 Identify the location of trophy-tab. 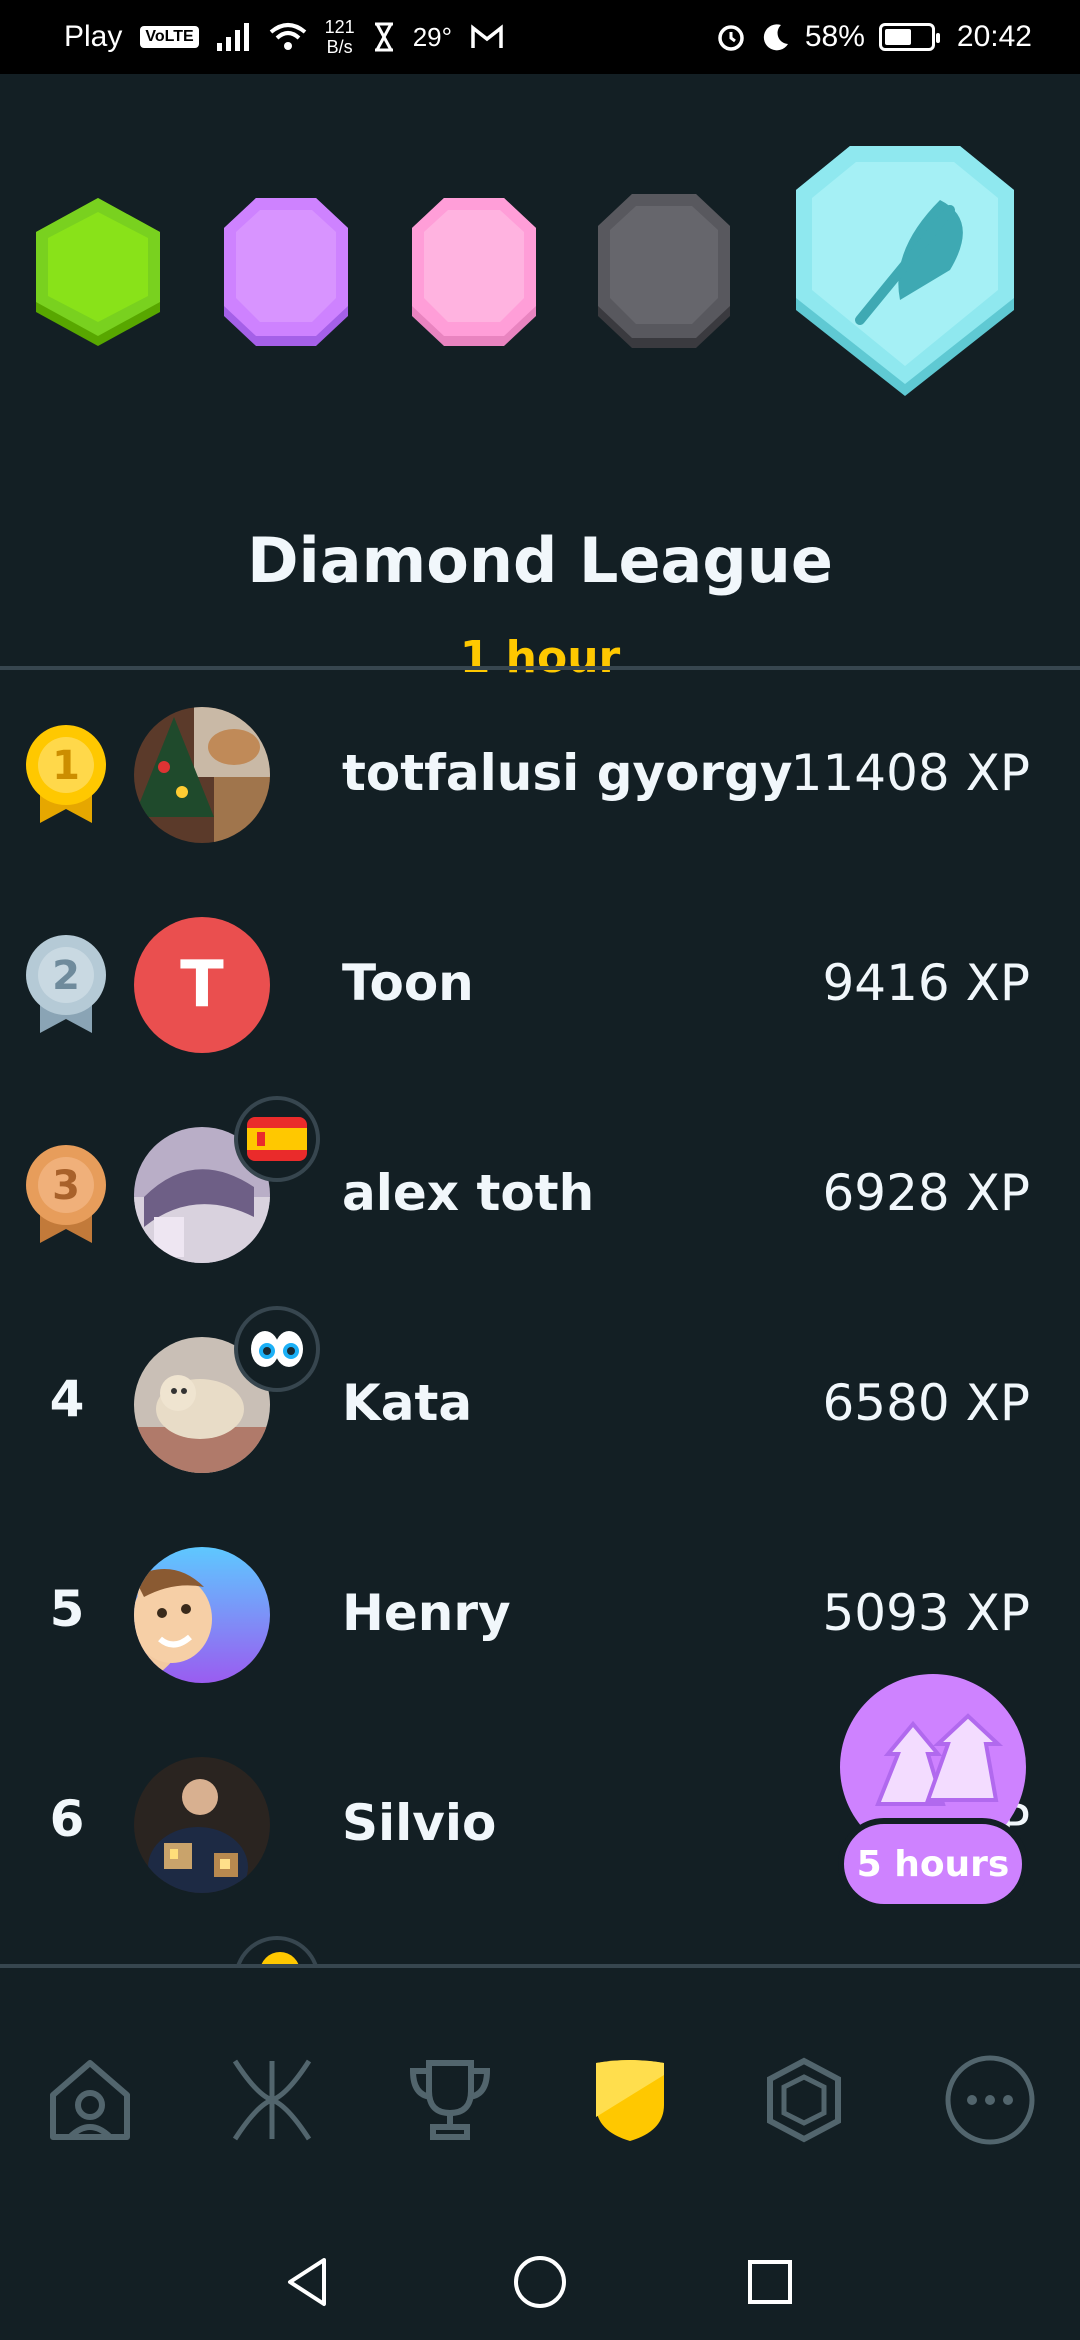
(450, 2100).